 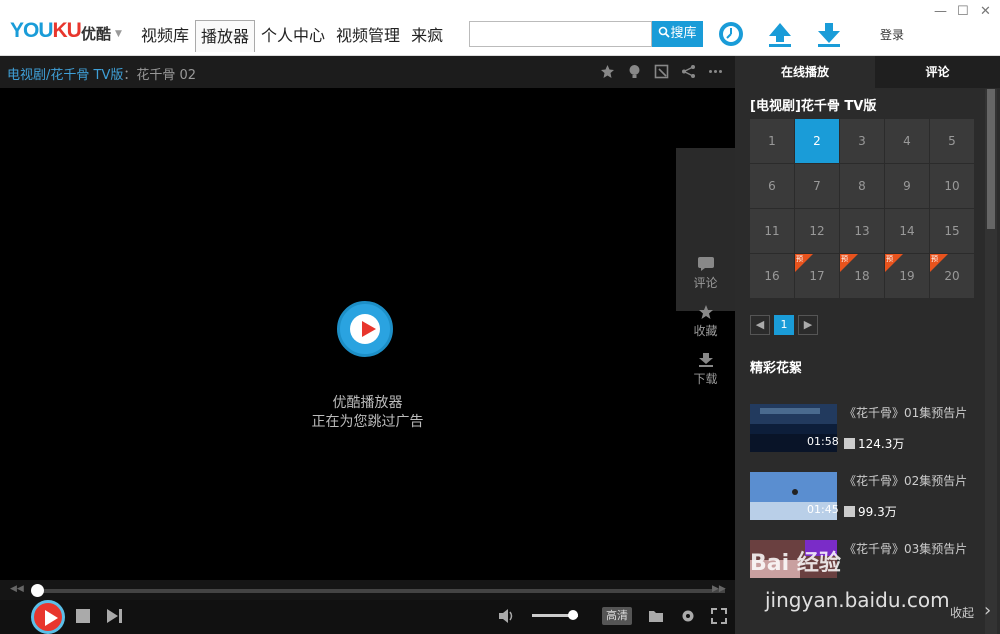 I want to click on player-logo-icon, so click(x=365, y=329).